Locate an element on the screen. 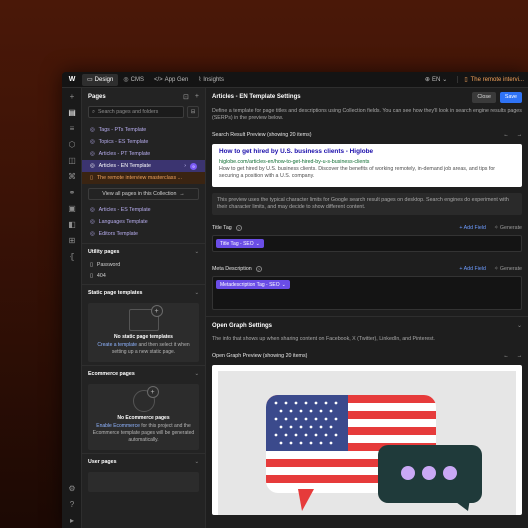 The image size is (528, 528). utility-page-password: ▯ Password is located at coordinates (143, 264).